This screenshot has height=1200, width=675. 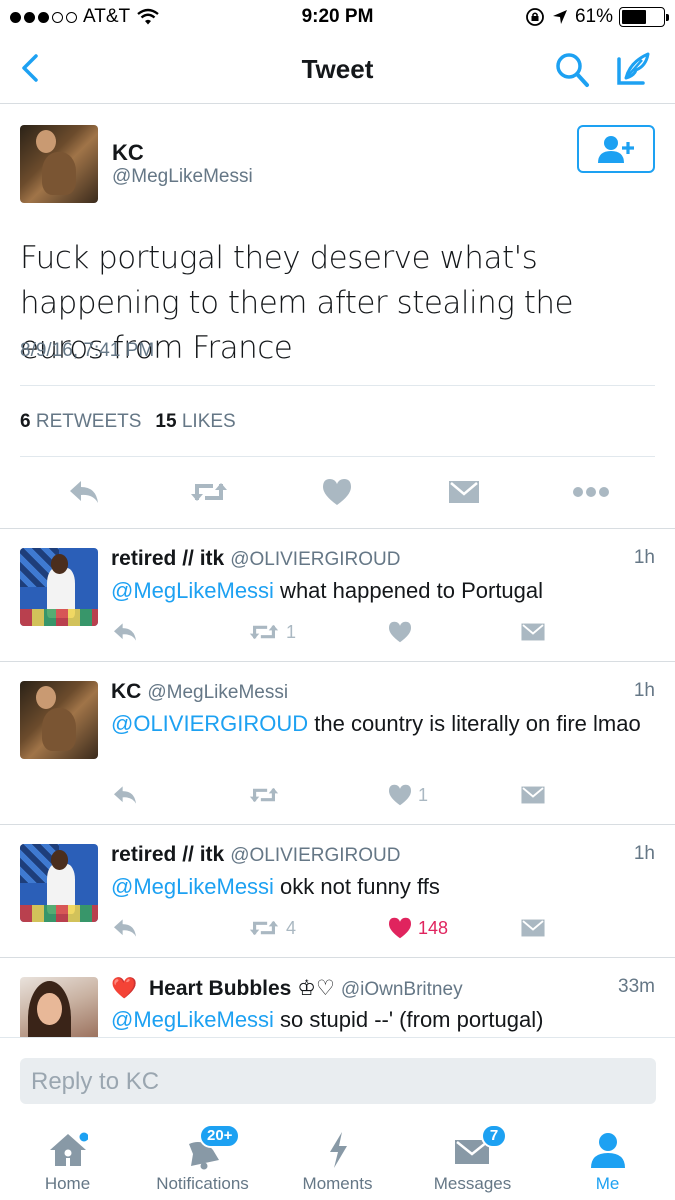 What do you see at coordinates (337, 70) in the screenshot?
I see `nav-bar: Tweet` at bounding box center [337, 70].